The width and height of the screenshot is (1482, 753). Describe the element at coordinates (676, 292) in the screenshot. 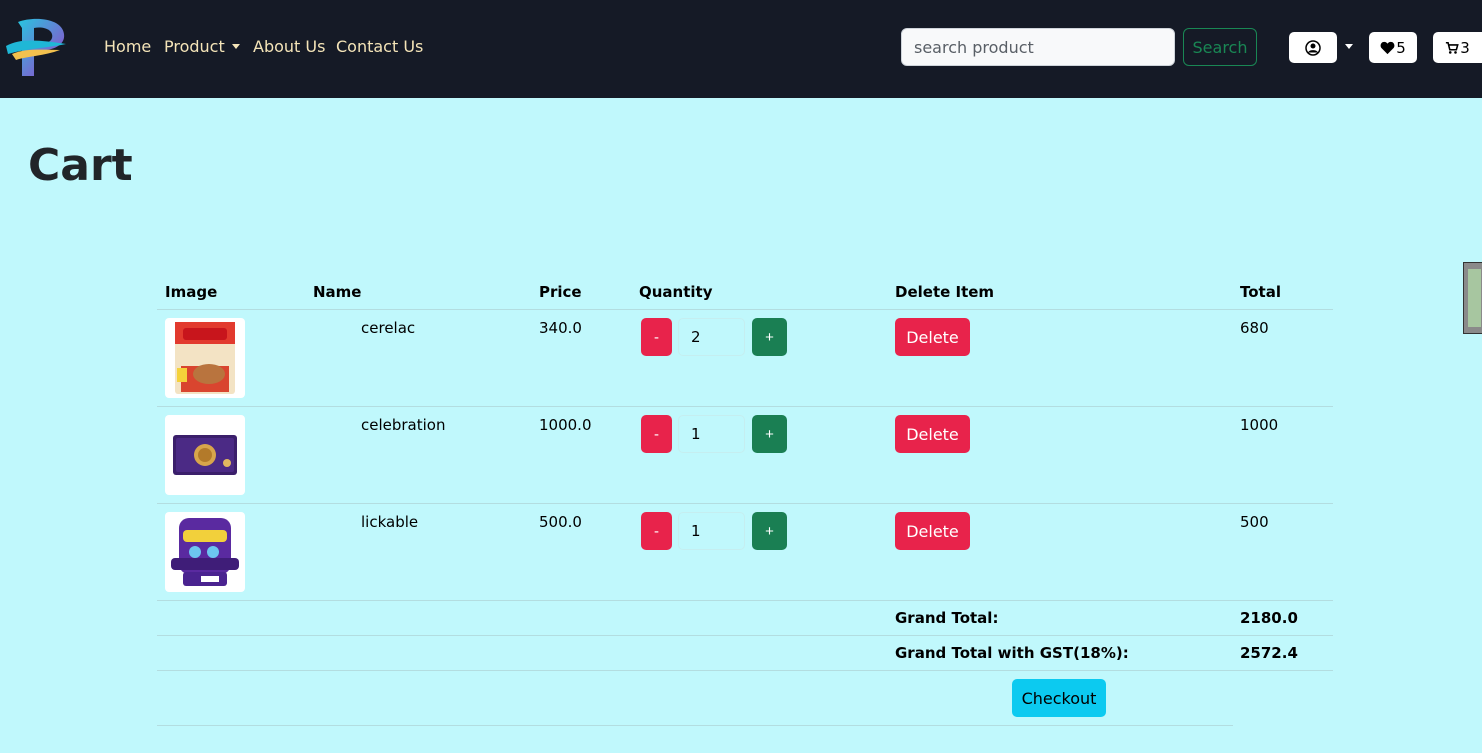

I see `header-quantity: Quantity` at that location.